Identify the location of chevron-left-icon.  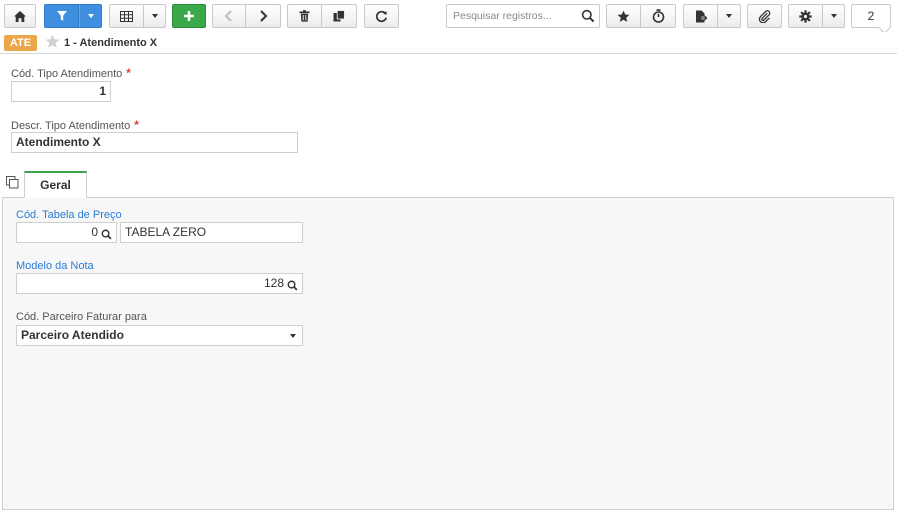
(229, 16).